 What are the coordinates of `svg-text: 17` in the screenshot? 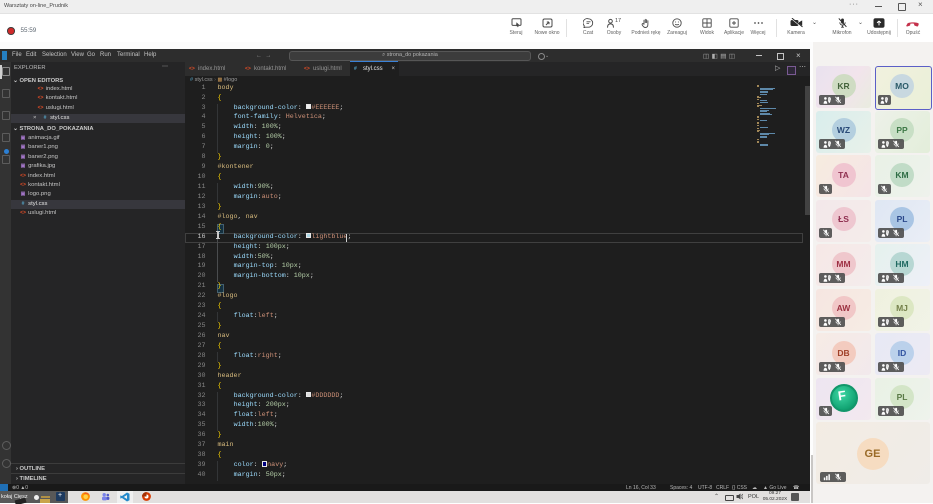 It's located at (618, 21).